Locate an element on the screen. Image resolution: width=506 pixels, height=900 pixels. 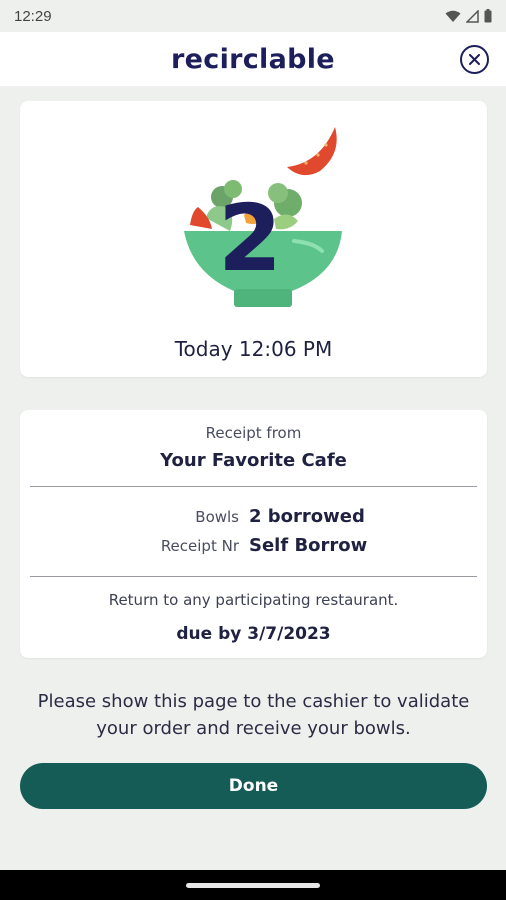
system-nav-bar is located at coordinates (253, 885).